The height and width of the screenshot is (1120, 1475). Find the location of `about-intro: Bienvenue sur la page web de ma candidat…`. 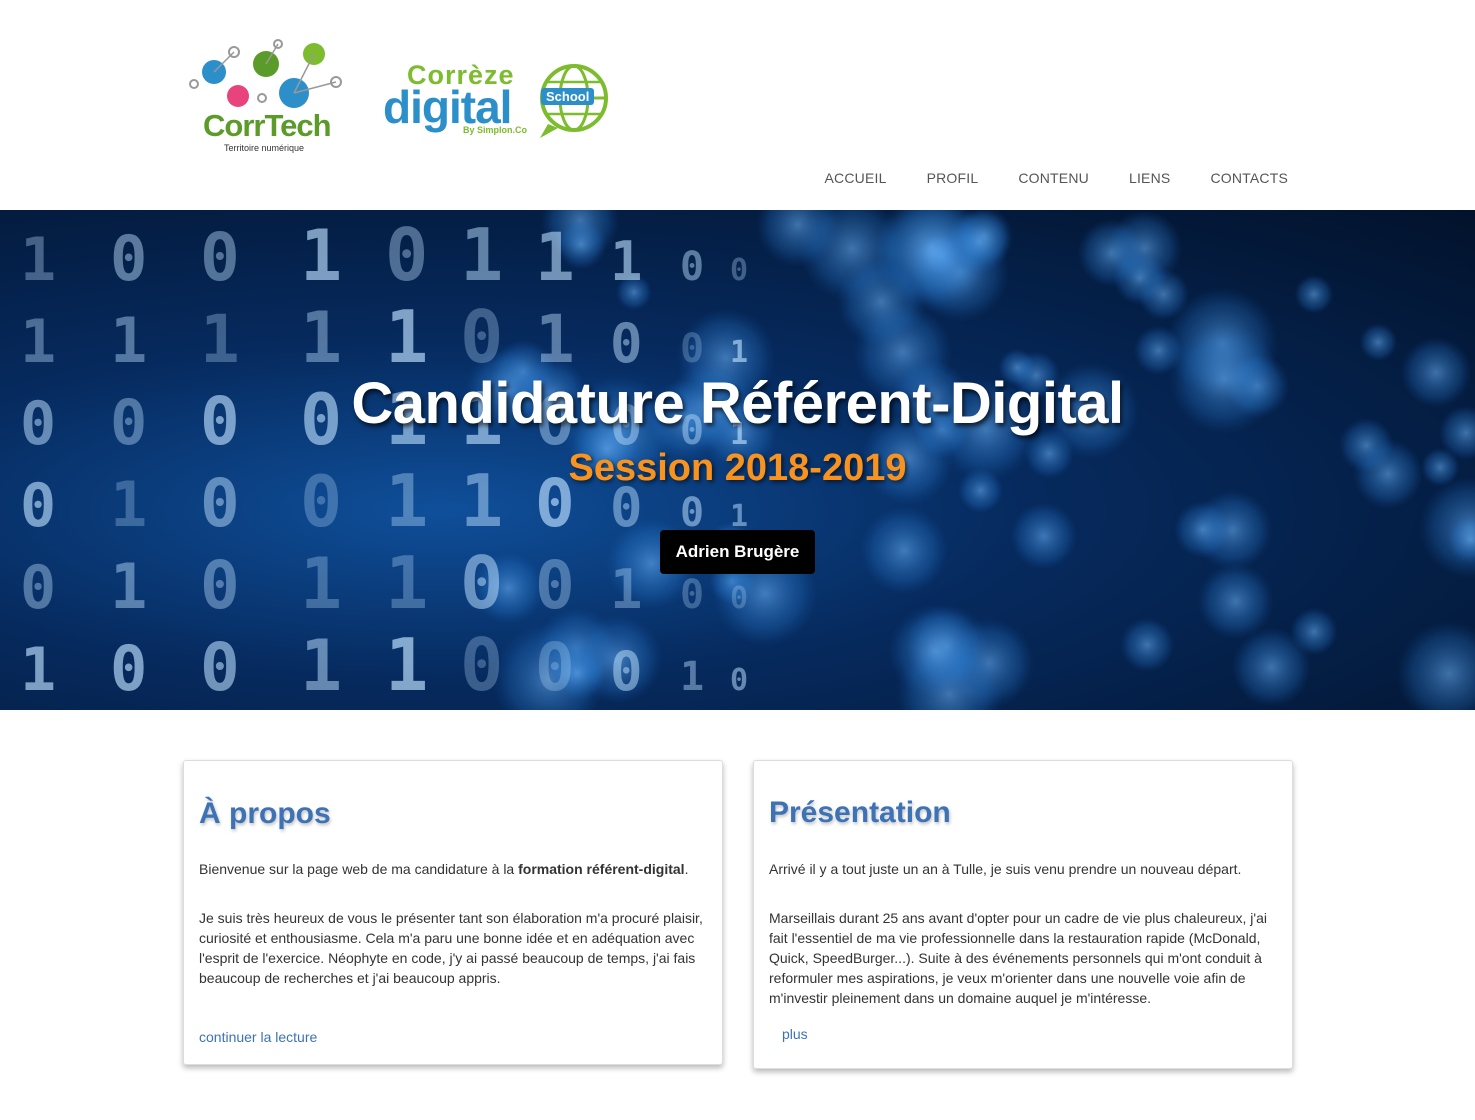

about-intro: Bienvenue sur la page web de ma candidat… is located at coordinates (444, 869).